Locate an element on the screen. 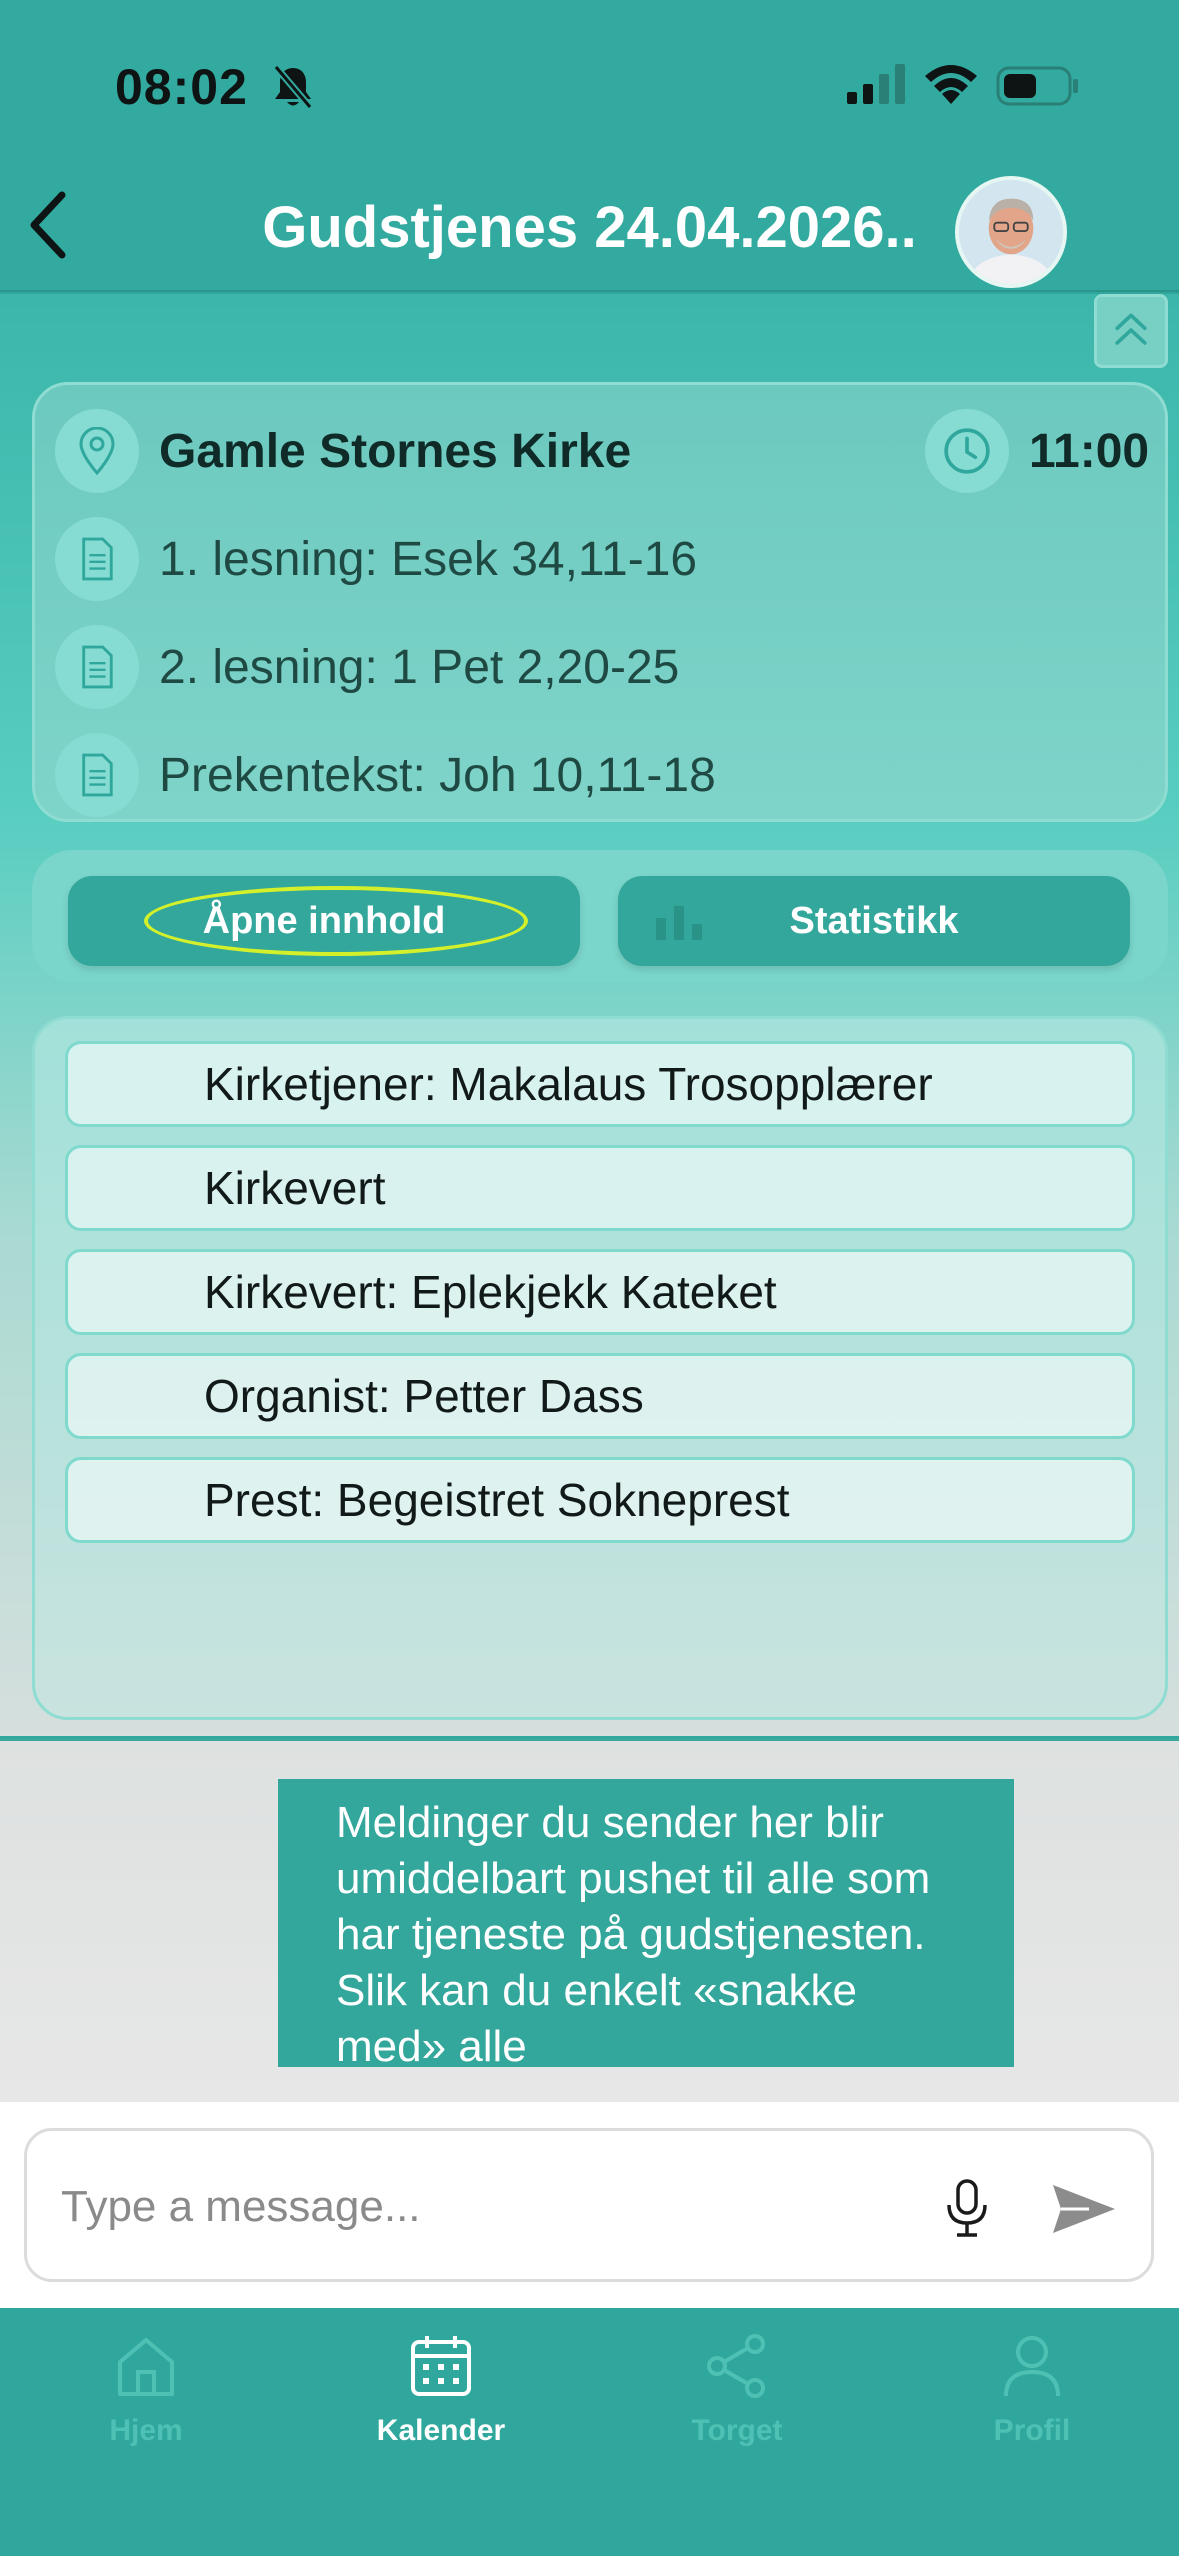 This screenshot has height=2556, width=1179. tab-label: Kalender is located at coordinates (441, 2430).